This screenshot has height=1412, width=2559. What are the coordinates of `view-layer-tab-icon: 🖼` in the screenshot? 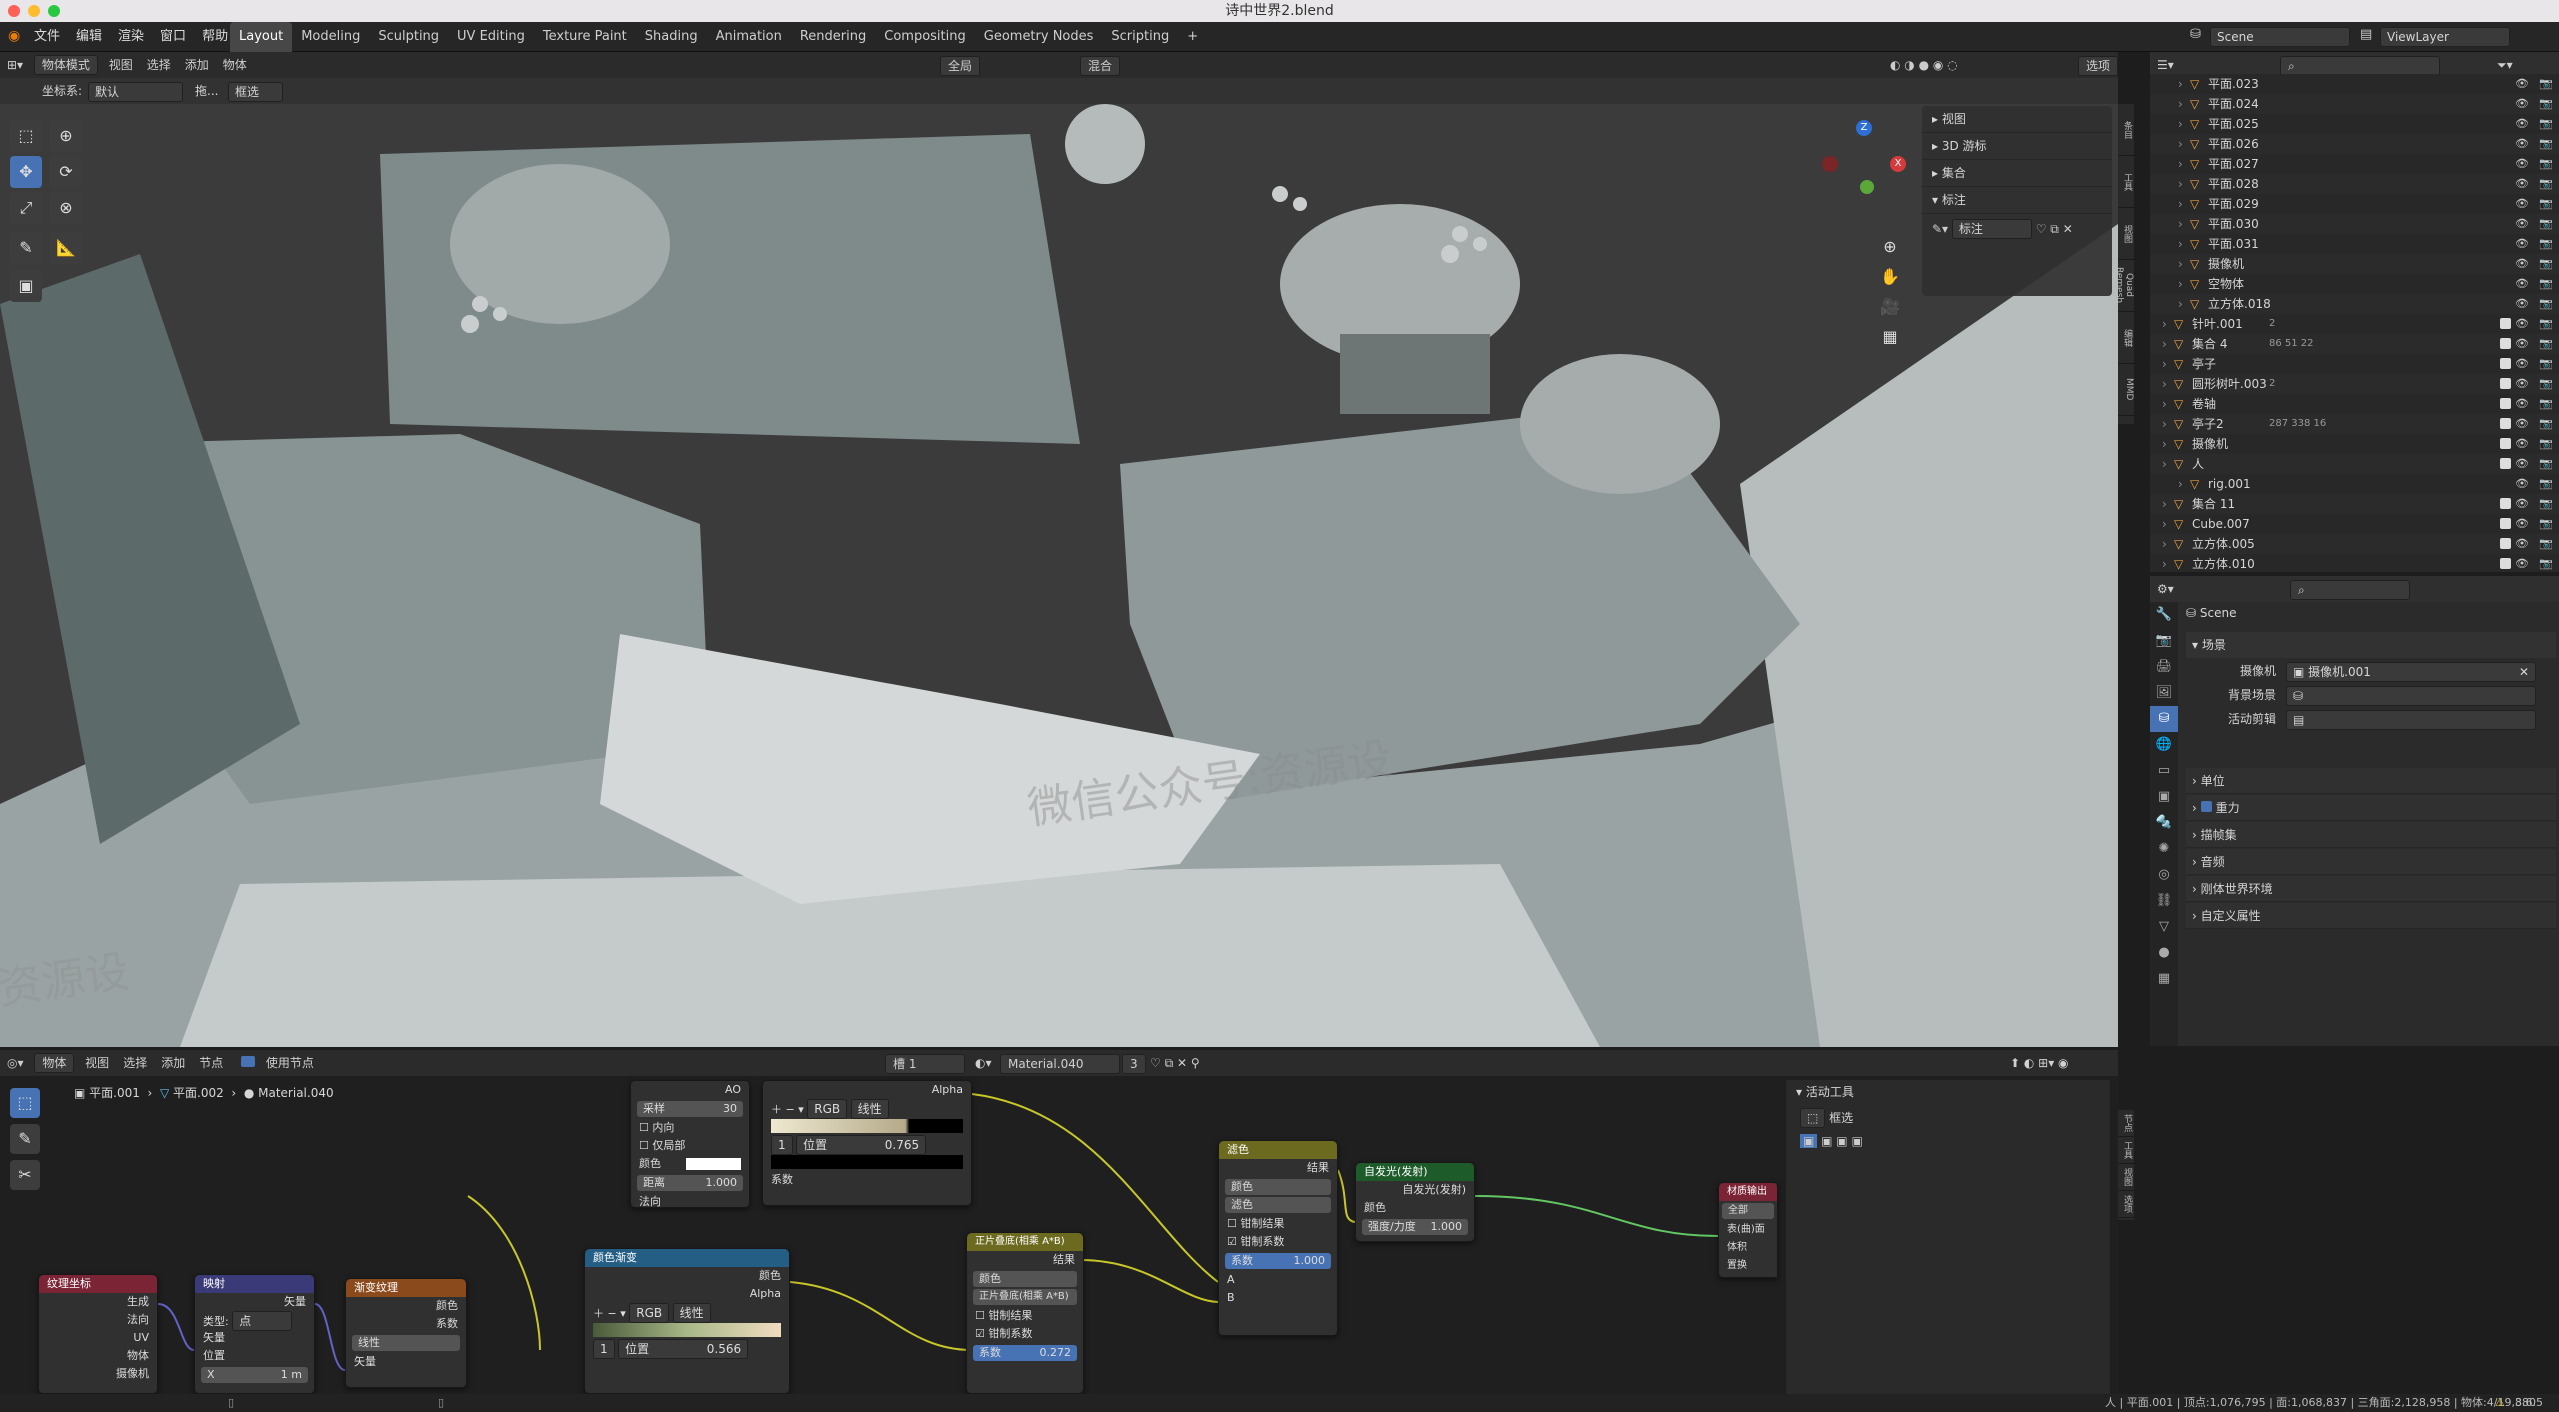 It's located at (2164, 693).